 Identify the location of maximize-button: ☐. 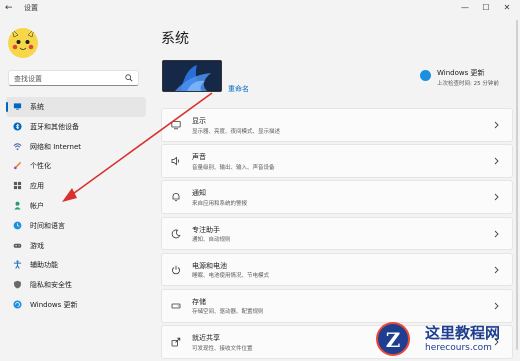
(486, 8).